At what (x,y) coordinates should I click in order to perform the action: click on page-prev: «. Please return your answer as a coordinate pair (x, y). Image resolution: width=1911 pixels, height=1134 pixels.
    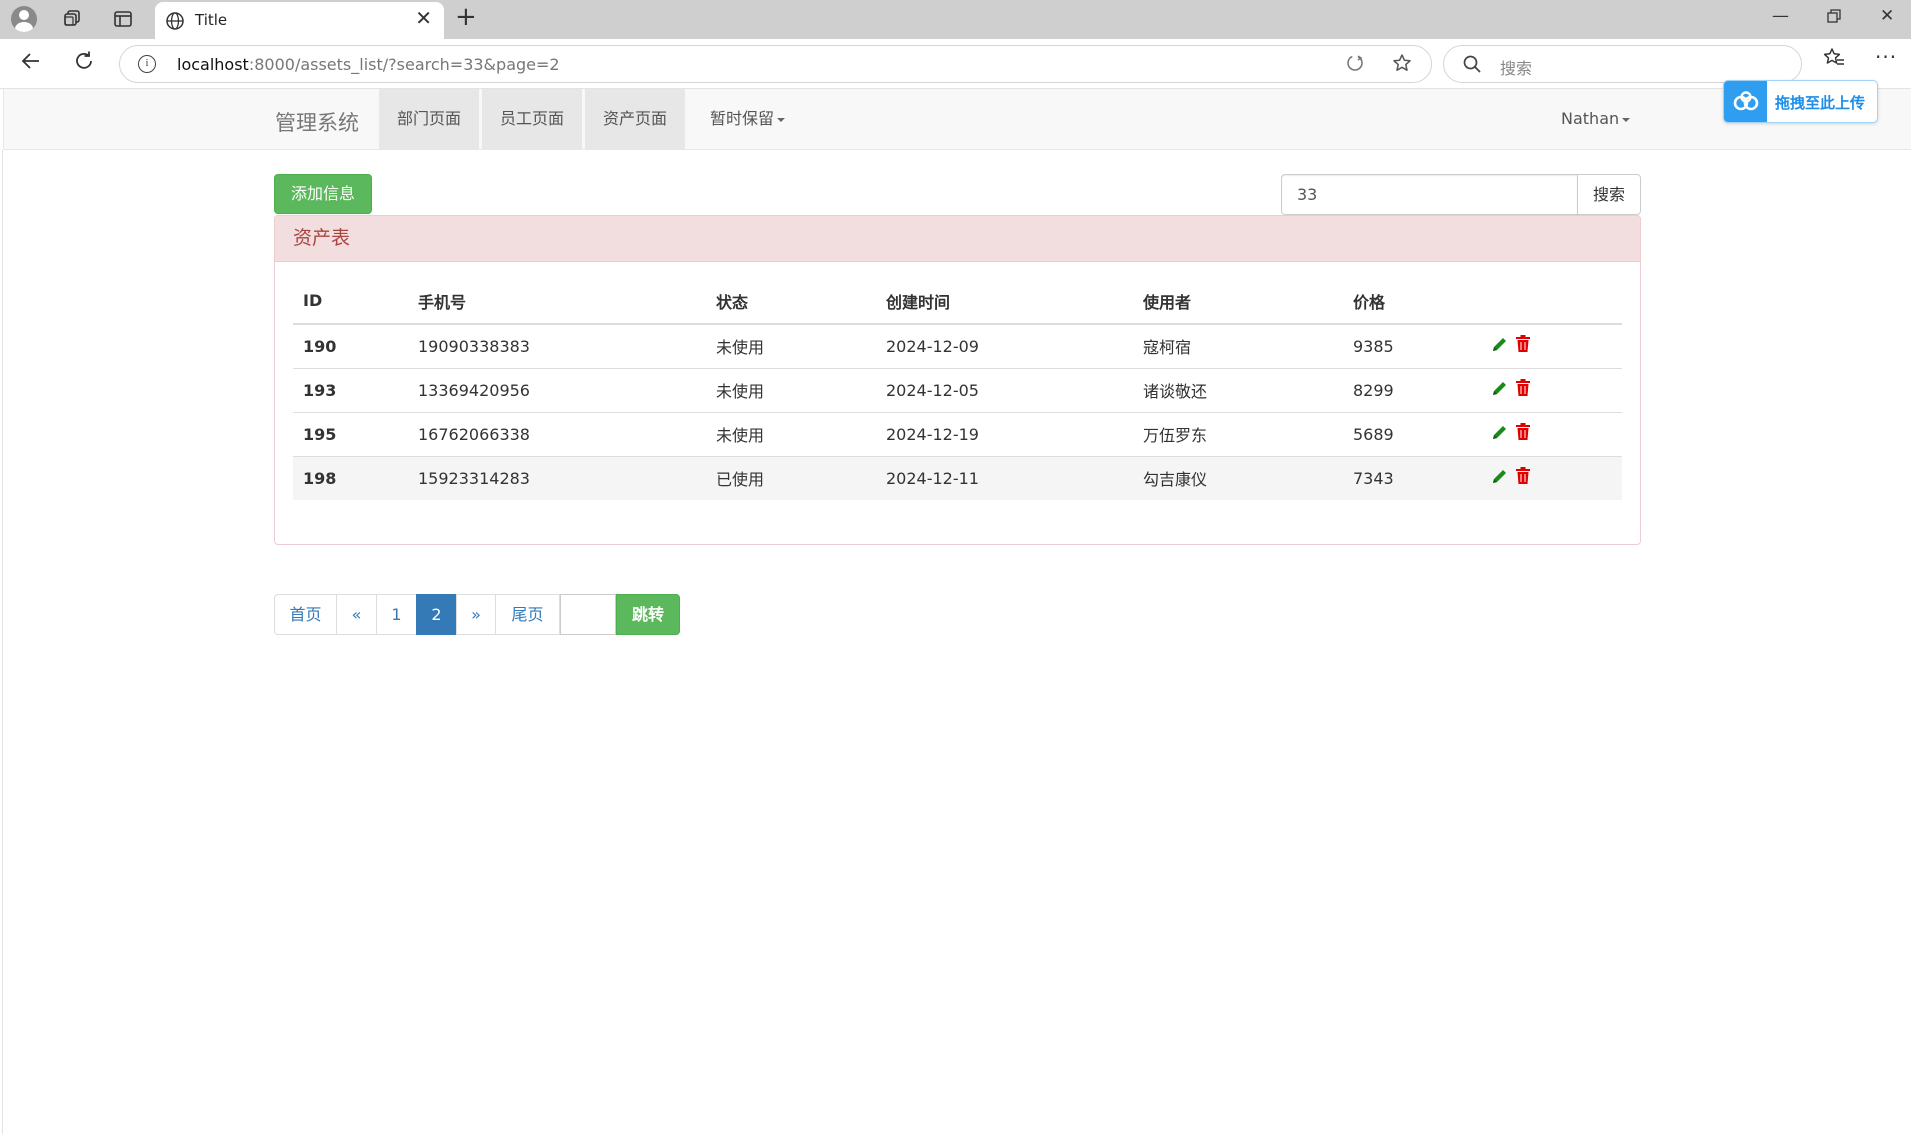
    Looking at the image, I should click on (356, 614).